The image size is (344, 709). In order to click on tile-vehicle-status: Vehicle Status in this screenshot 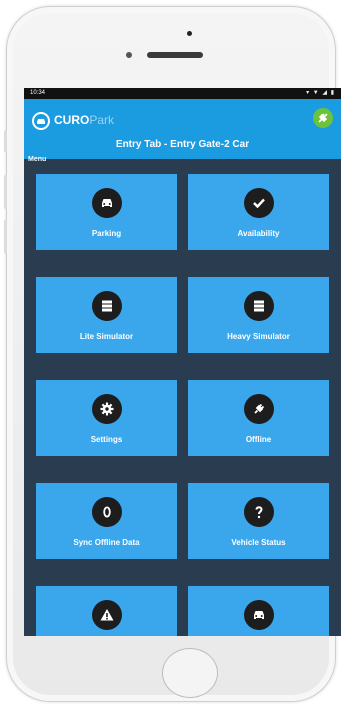, I will do `click(258, 521)`.